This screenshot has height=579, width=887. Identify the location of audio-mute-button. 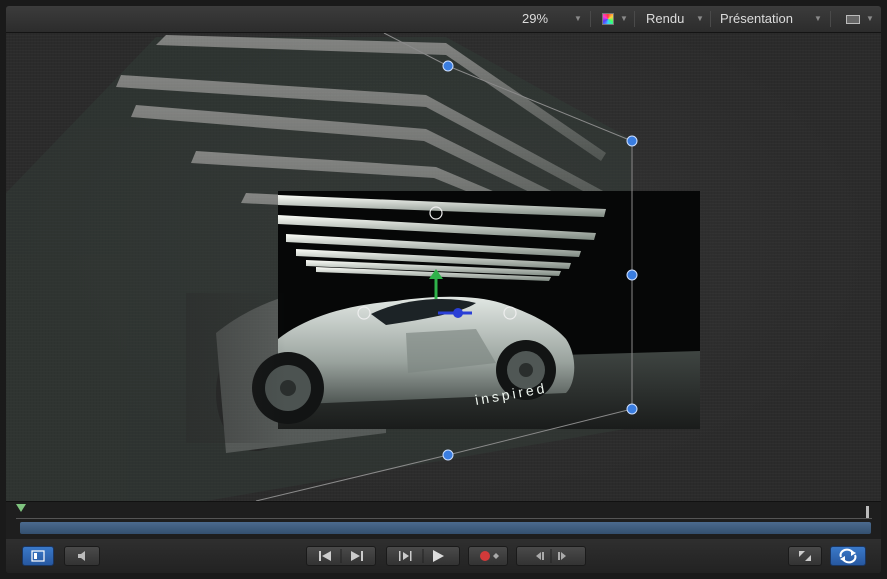
(82, 556).